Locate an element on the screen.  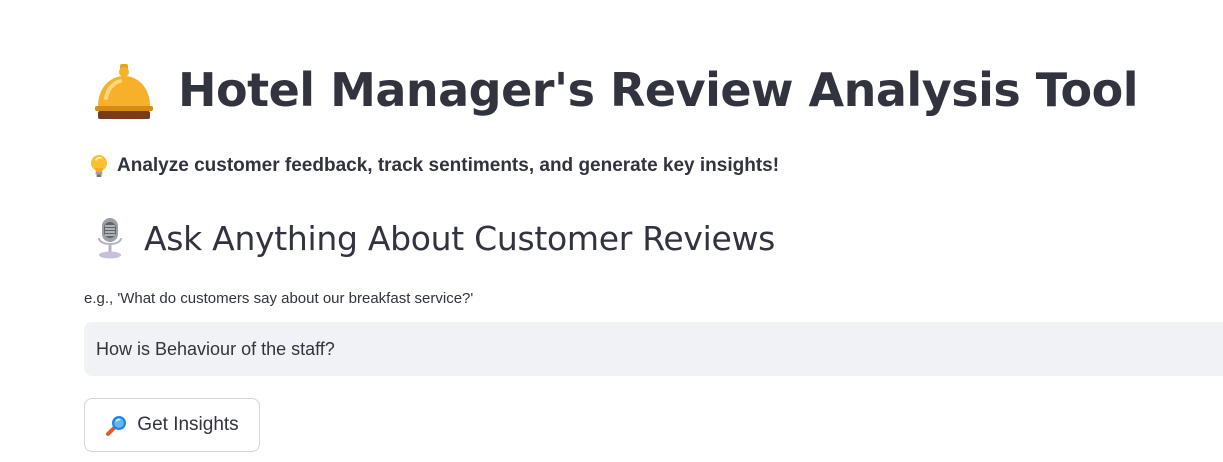
get-insights-button: Get Insights is located at coordinates (172, 425).